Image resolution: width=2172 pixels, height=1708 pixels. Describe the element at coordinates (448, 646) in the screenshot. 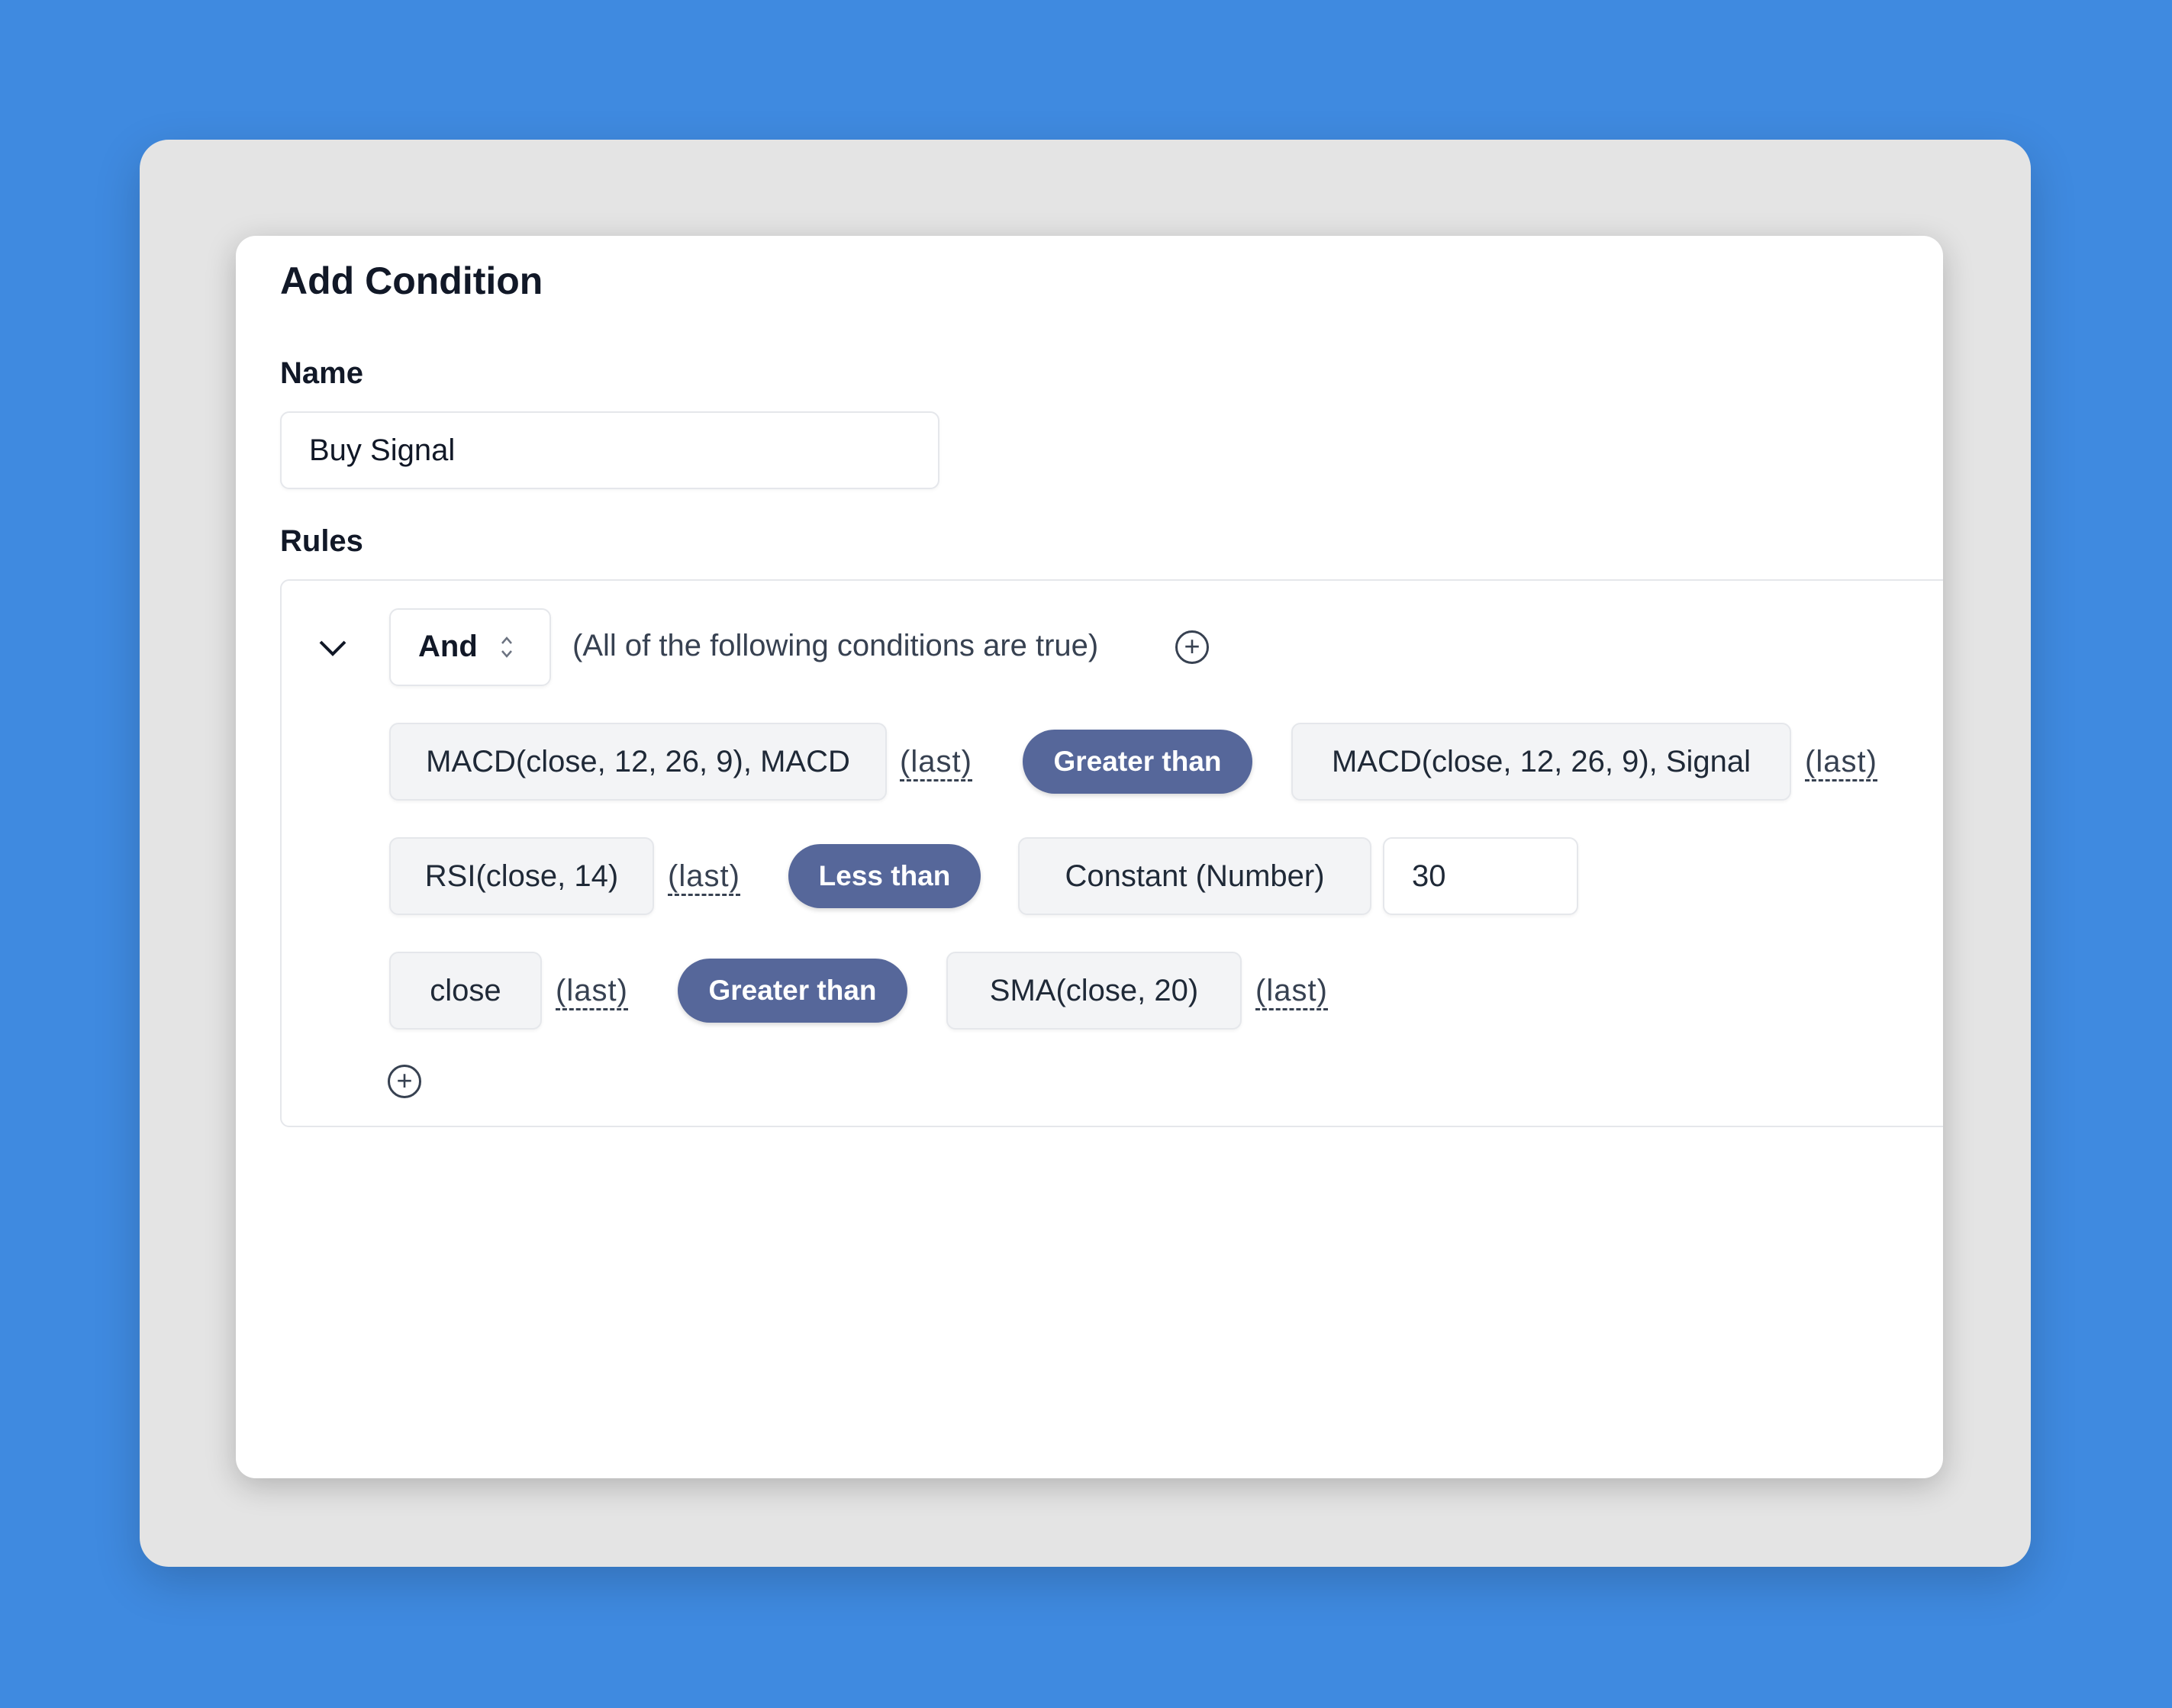

I see `operator-value: And` at that location.